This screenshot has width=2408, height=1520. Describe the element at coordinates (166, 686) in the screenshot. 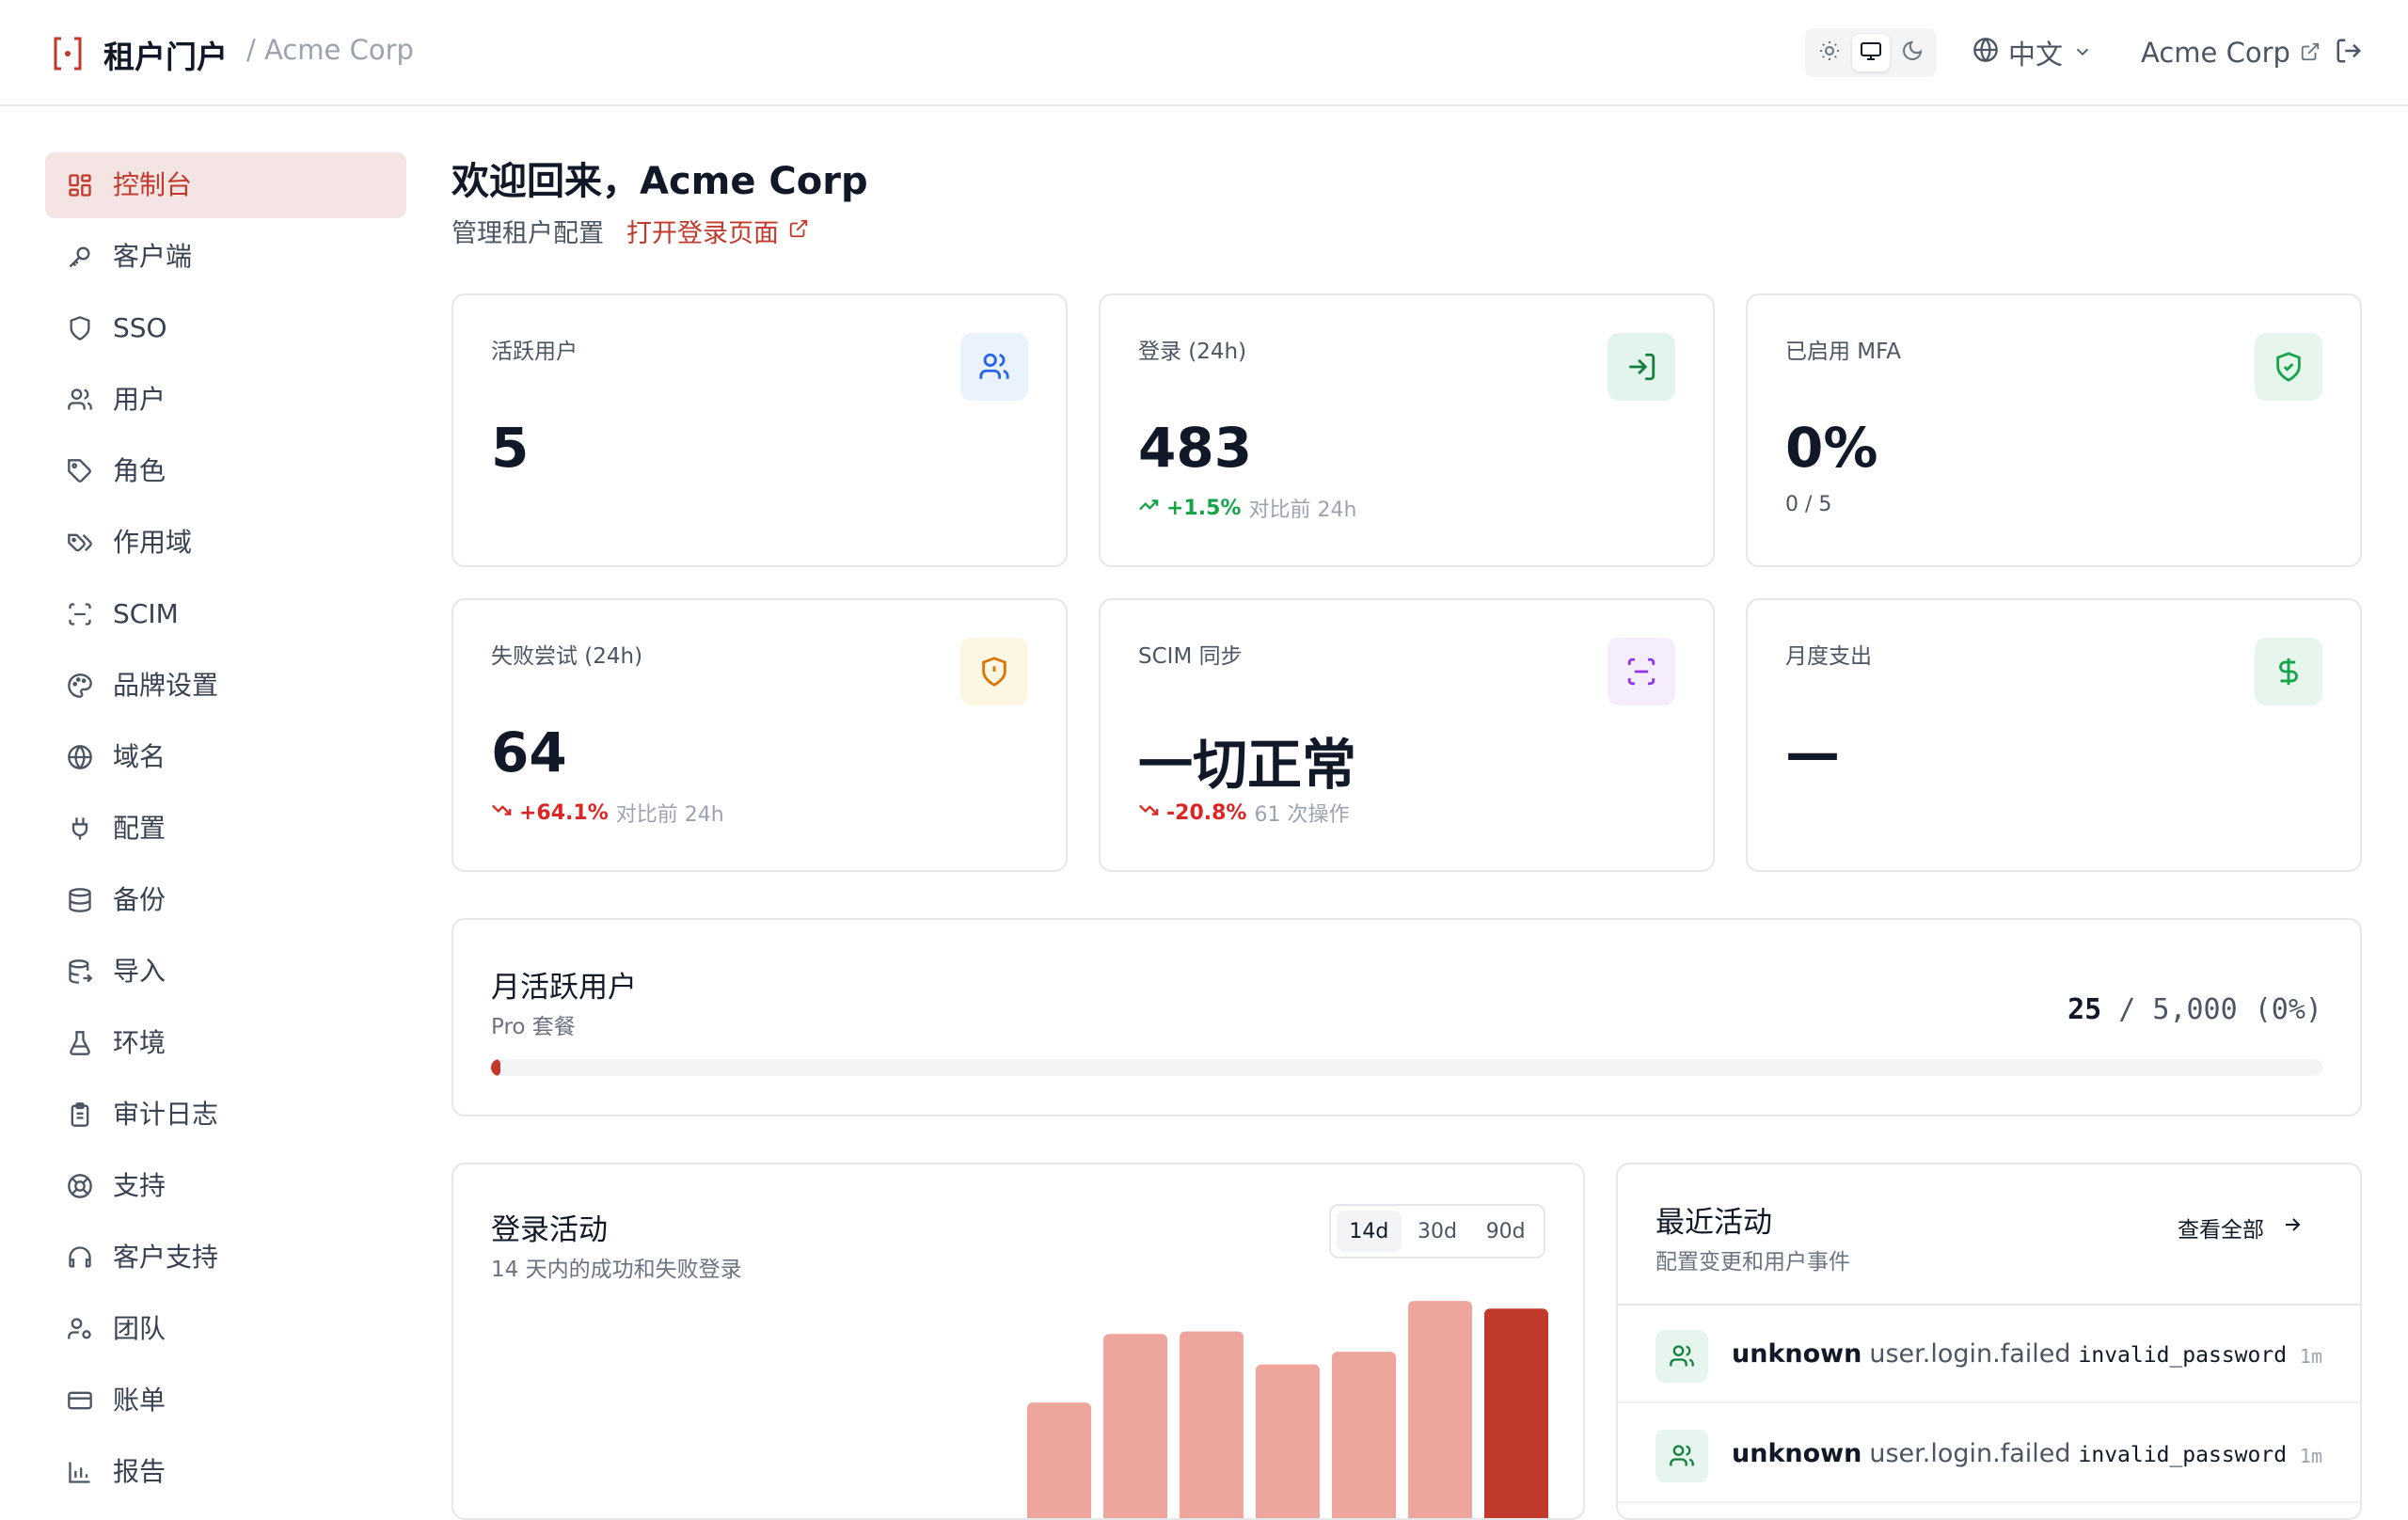

I see `sidebar-item-label: 品牌设置` at that location.